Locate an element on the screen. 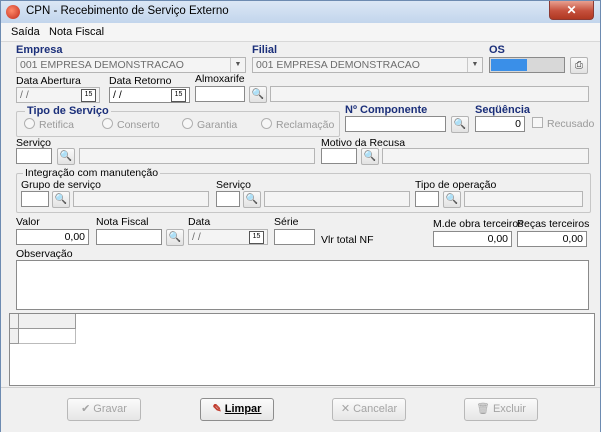 This screenshot has height=432, width=601. radio-retifica: Retifica is located at coordinates (49, 124).